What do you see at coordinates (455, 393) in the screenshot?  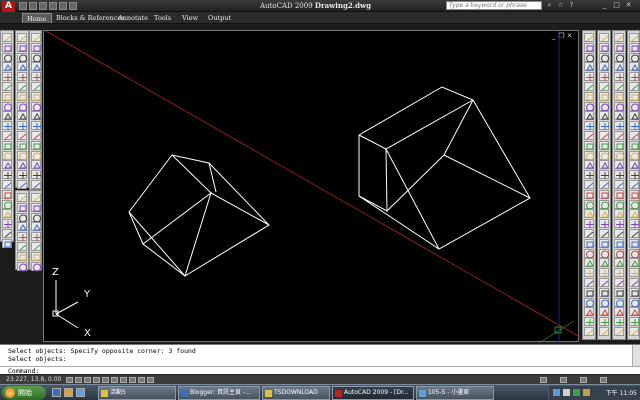 I see `taskbar-item-4: 105-5 - 小畫家` at bounding box center [455, 393].